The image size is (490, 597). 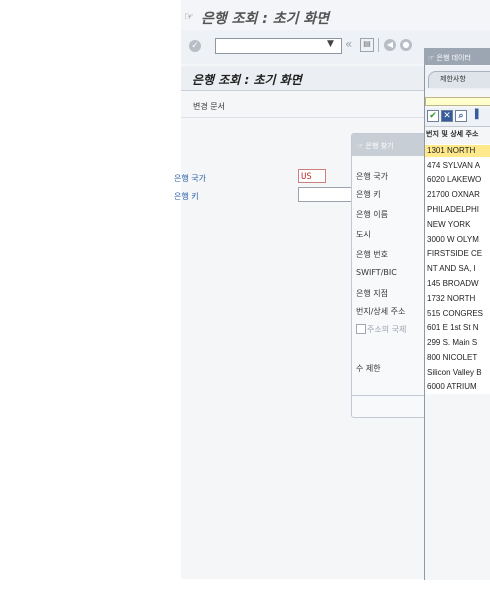 What do you see at coordinates (372, 176) in the screenshot?
I see `search-row-bank-country: 은행 국가` at bounding box center [372, 176].